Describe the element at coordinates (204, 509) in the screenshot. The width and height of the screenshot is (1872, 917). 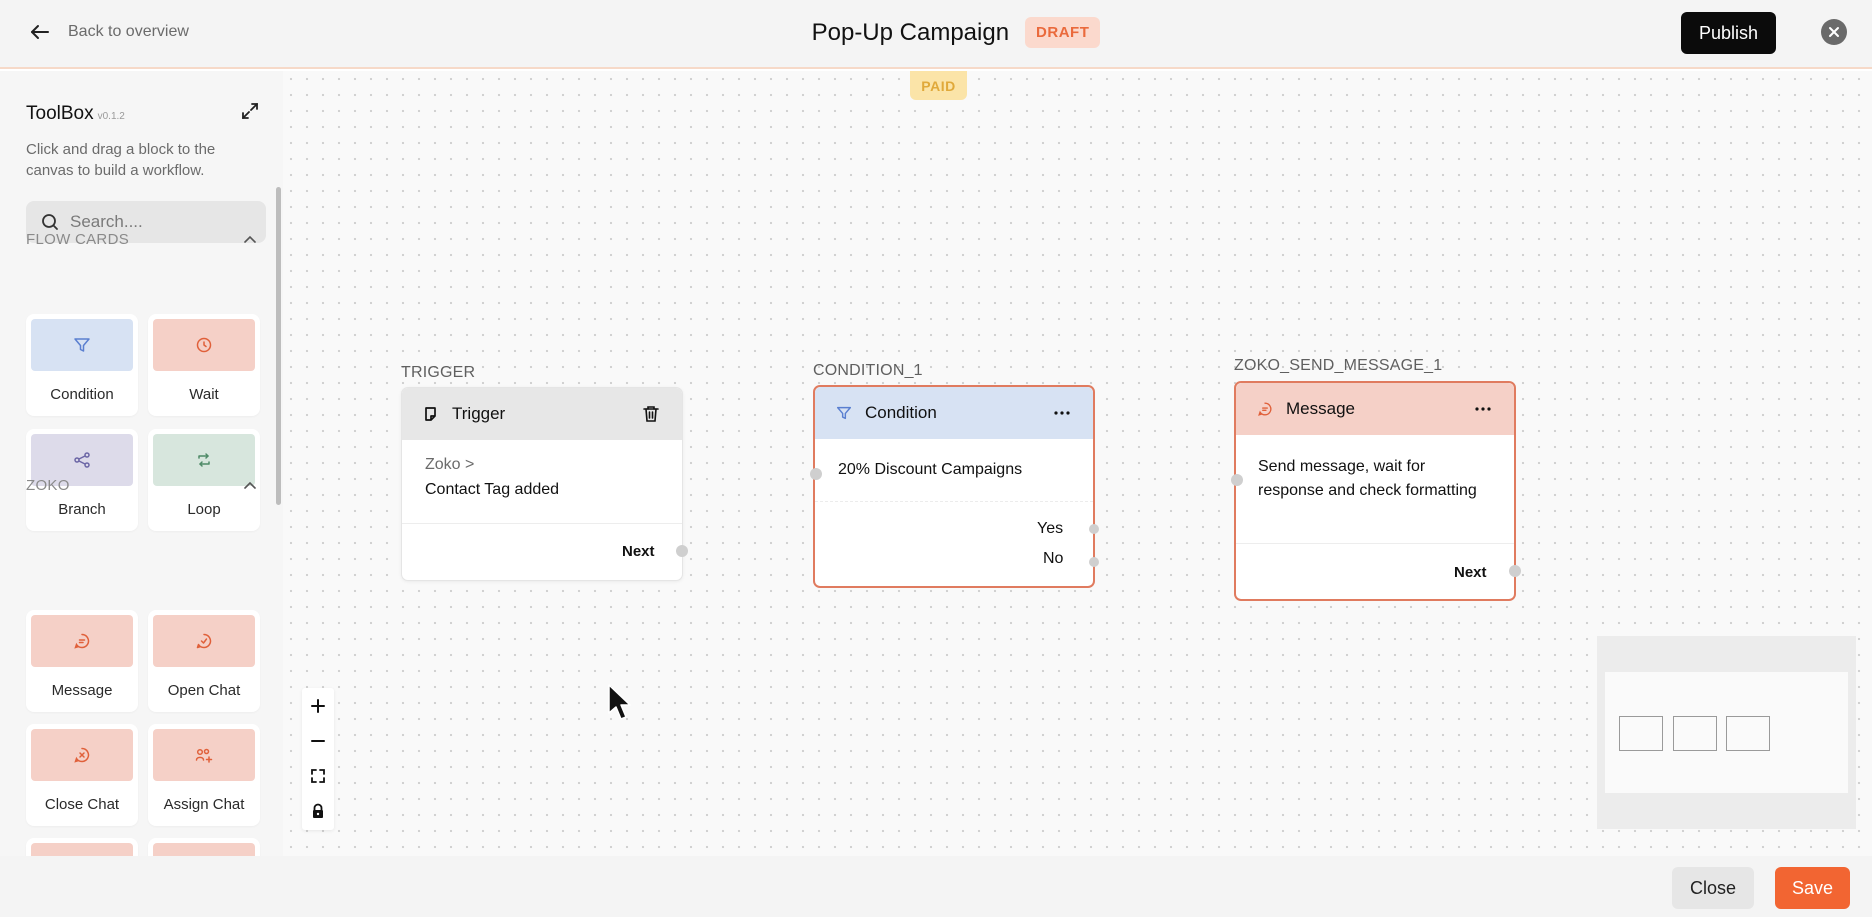
I see `card-label: Loop` at that location.